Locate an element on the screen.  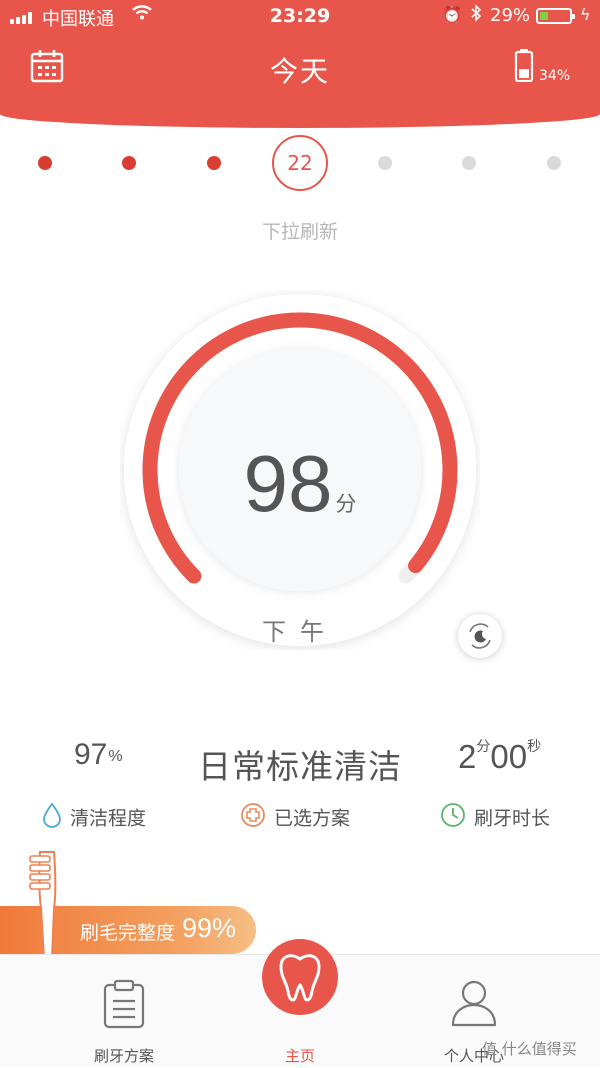
water-drop-icon is located at coordinates (52, 819).